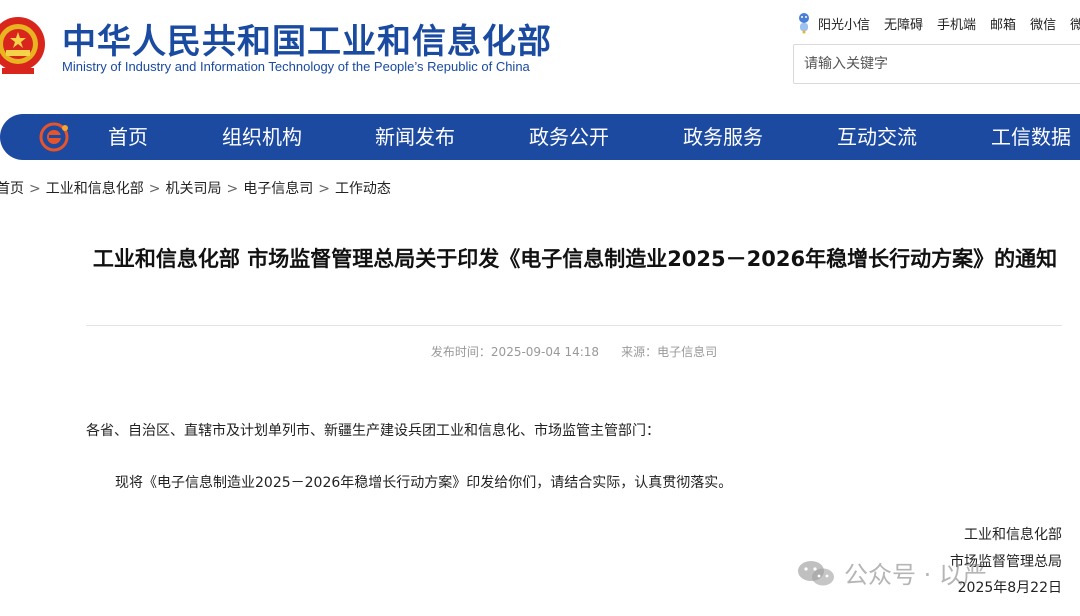 This screenshot has height=616, width=1080. What do you see at coordinates (545, 352) in the screenshot?
I see `publish-time: 2025-09-04 14:18` at bounding box center [545, 352].